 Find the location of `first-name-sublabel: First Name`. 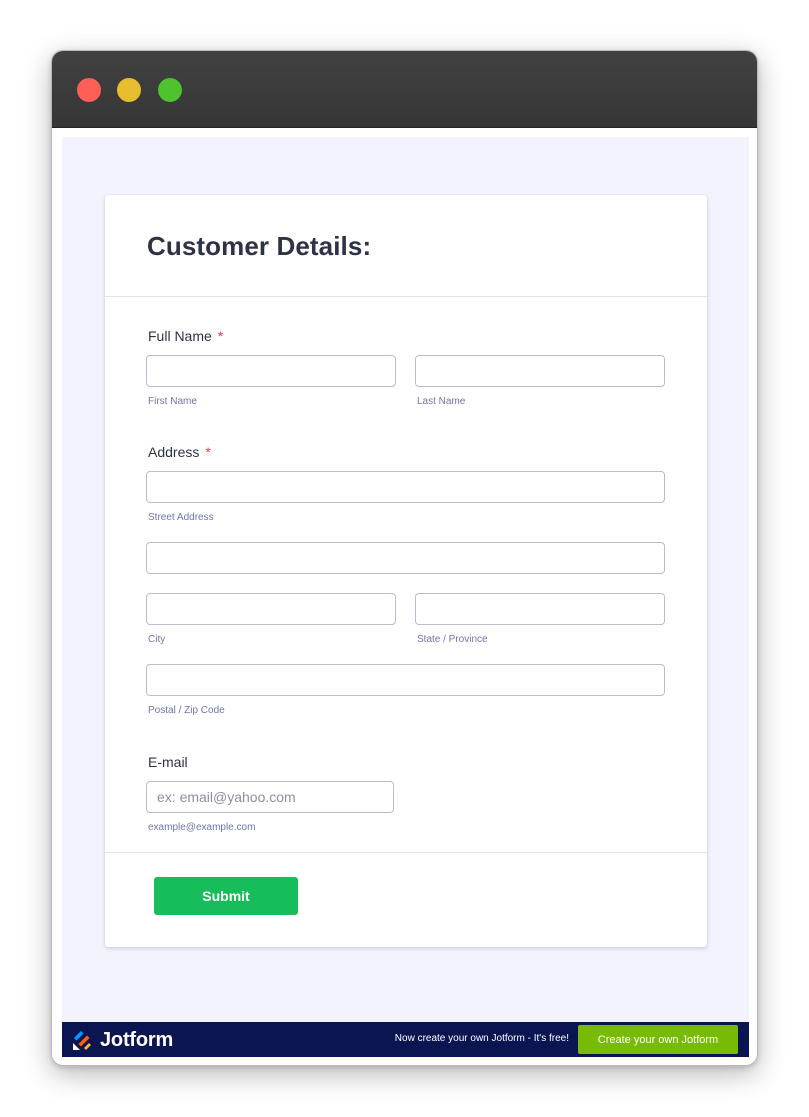

first-name-sublabel: First Name is located at coordinates (172, 401).